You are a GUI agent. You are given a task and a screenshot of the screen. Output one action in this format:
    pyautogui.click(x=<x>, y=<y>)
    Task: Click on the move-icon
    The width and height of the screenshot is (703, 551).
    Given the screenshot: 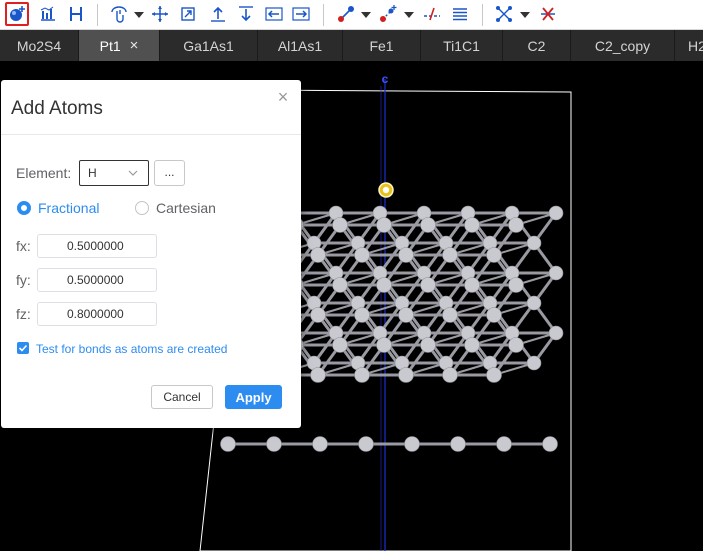 What is the action you would take?
    pyautogui.click(x=160, y=14)
    